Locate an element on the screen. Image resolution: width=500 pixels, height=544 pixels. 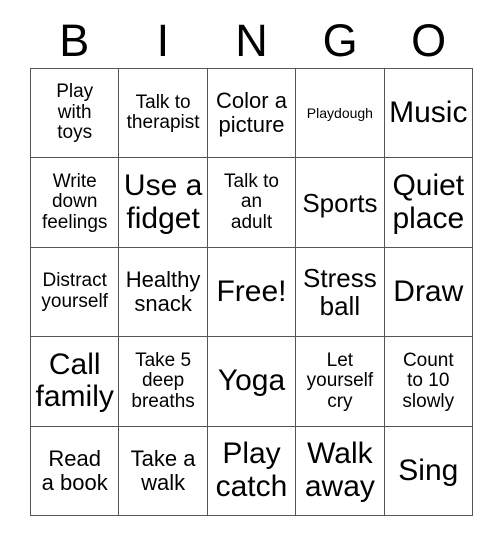
bingo-cell-r4-c2: Take 5 deep breaths is located at coordinates (163, 382).